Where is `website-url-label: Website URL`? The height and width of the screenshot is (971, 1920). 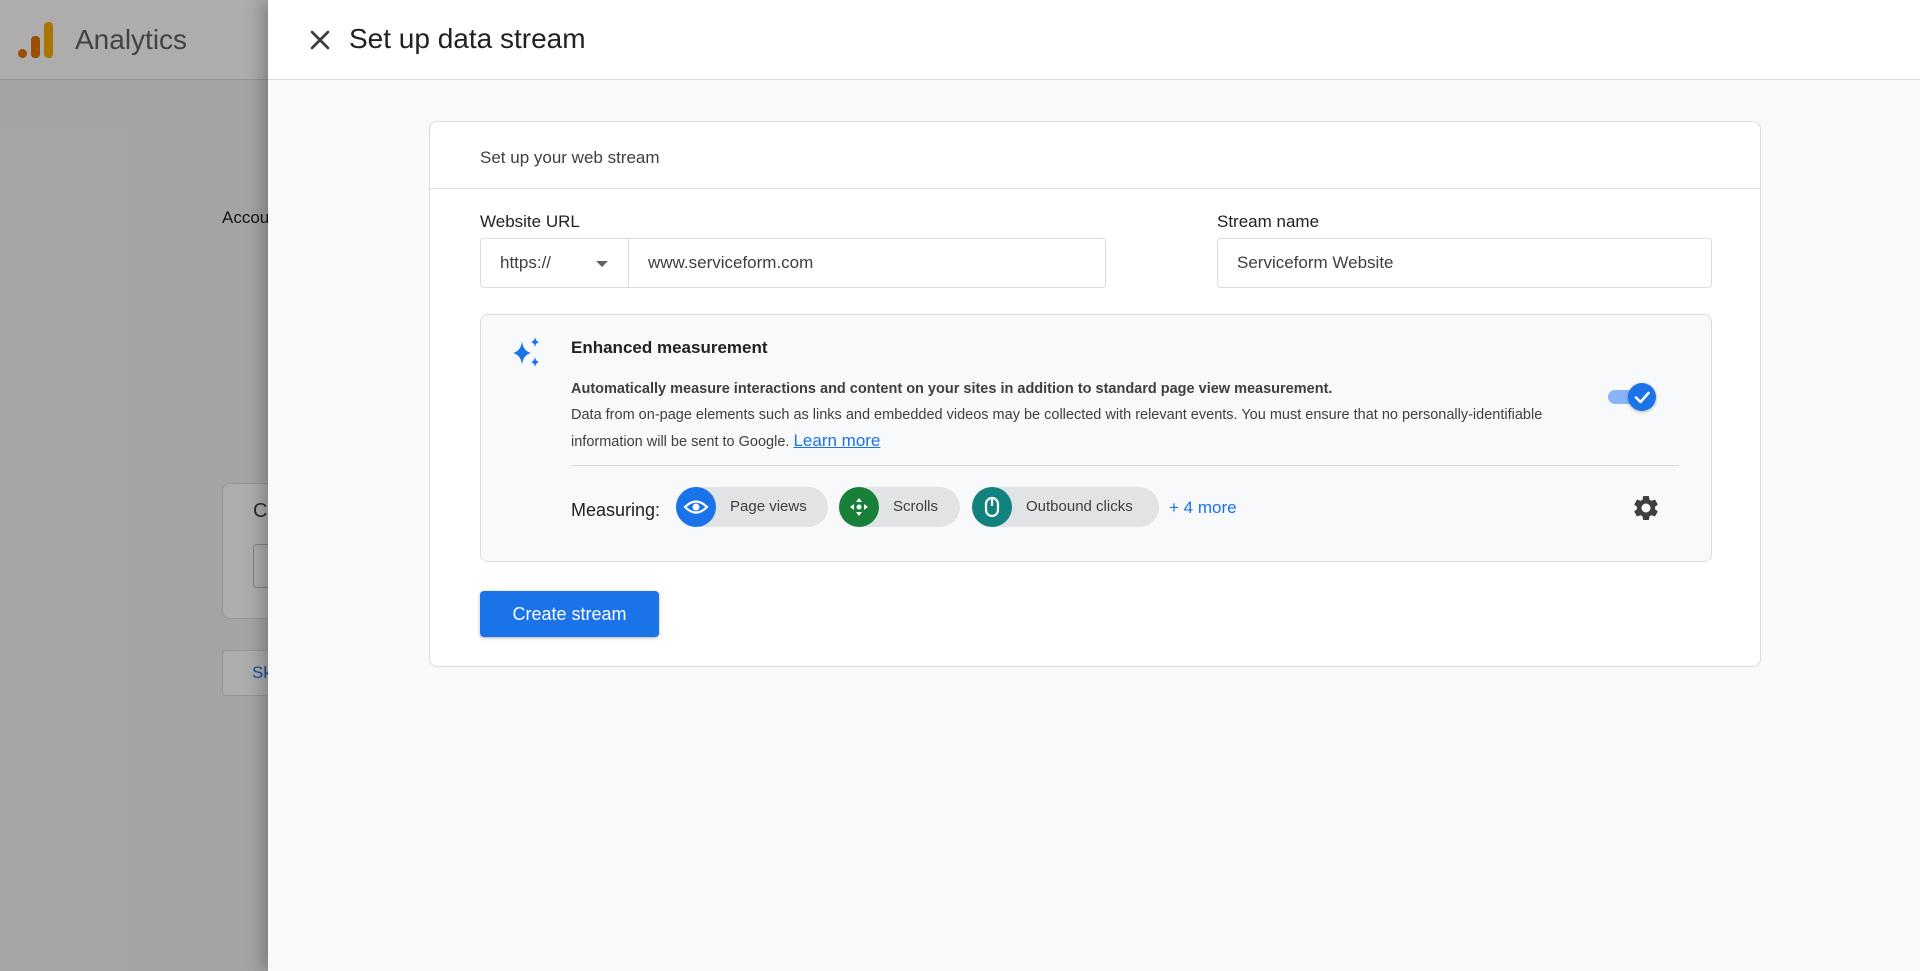 website-url-label: Website URL is located at coordinates (530, 221).